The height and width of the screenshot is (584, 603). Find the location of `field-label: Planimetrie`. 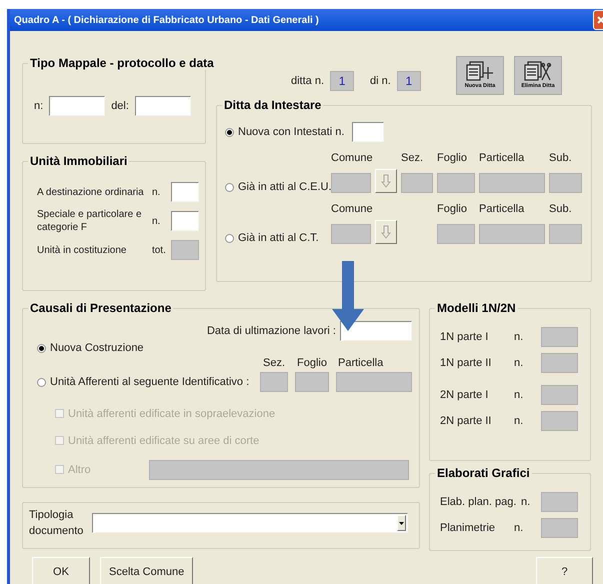

field-label: Planimetrie is located at coordinates (468, 528).